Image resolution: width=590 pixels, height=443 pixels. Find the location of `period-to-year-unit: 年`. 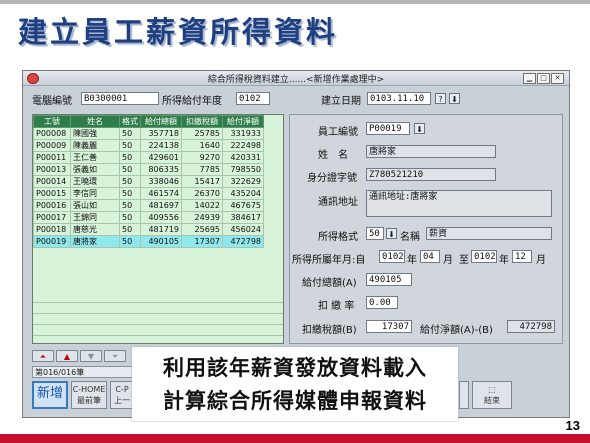

period-to-year-unit: 年 is located at coordinates (504, 260).